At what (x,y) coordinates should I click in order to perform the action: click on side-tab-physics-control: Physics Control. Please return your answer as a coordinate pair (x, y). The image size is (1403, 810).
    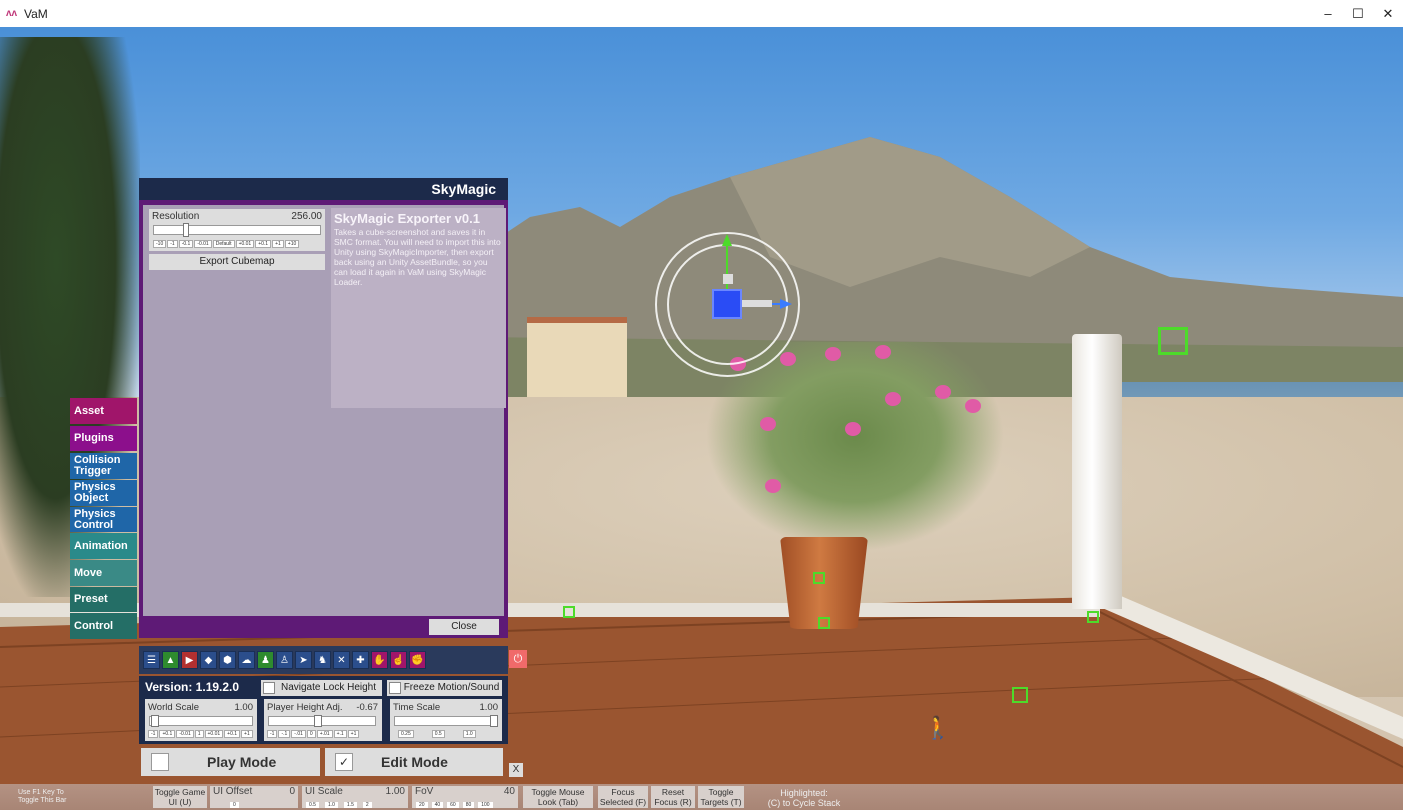
    Looking at the image, I should click on (103, 519).